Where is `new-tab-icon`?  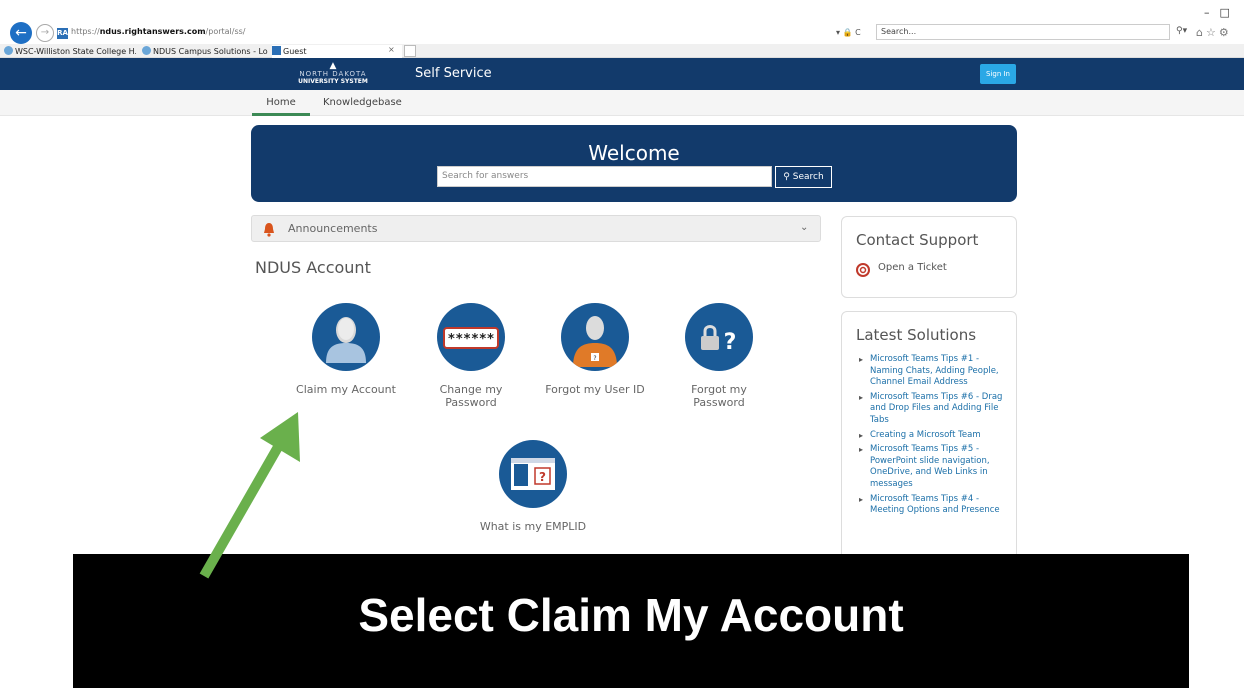 new-tab-icon is located at coordinates (410, 51).